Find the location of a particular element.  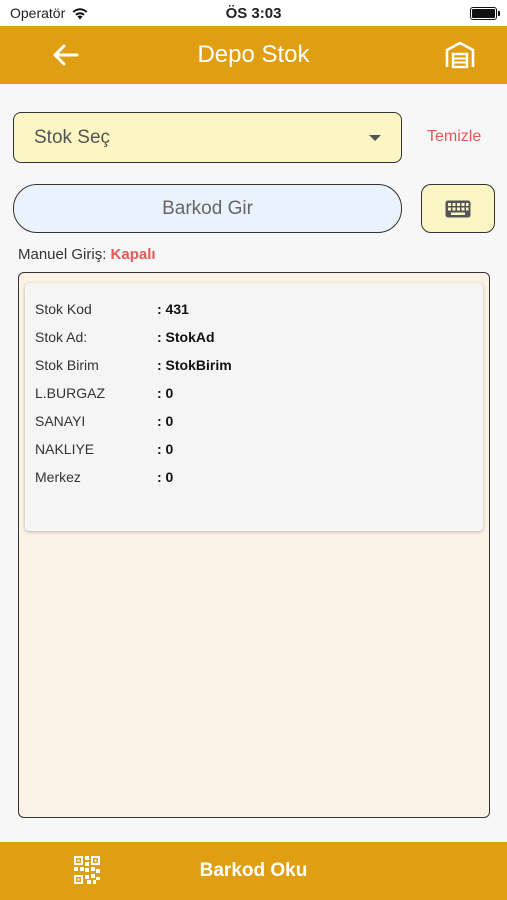

warehouse-button is located at coordinates (460, 55).